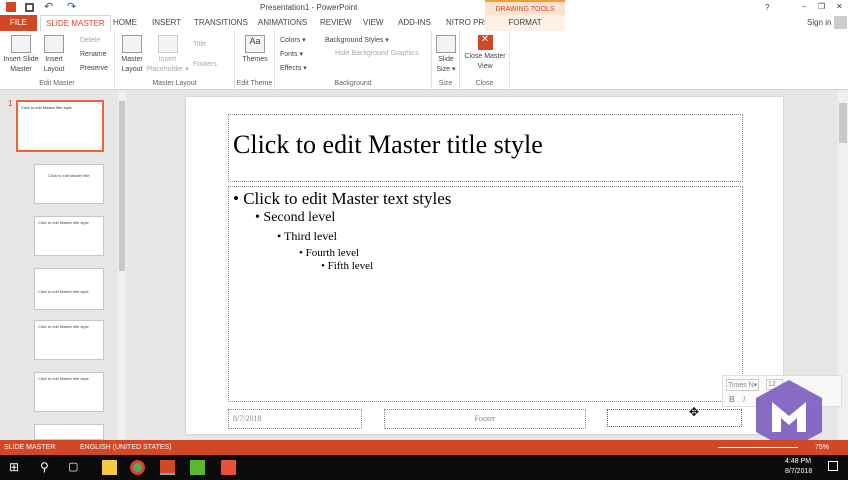 The height and width of the screenshot is (480, 848). Describe the element at coordinates (485, 419) in the screenshot. I see `footer-placeholder: Footer` at that location.